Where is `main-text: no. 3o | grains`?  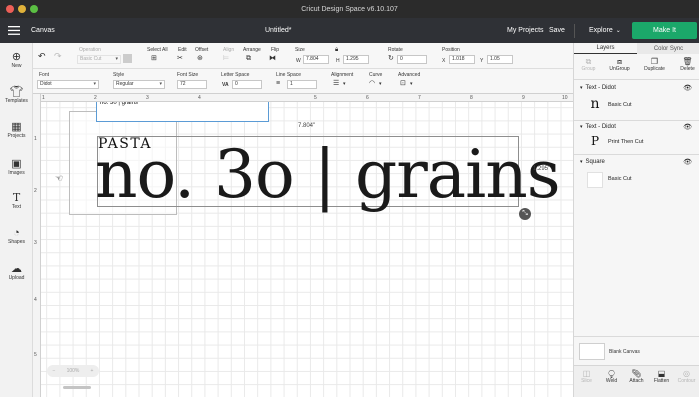 main-text: no. 3o | grains is located at coordinates (328, 175).